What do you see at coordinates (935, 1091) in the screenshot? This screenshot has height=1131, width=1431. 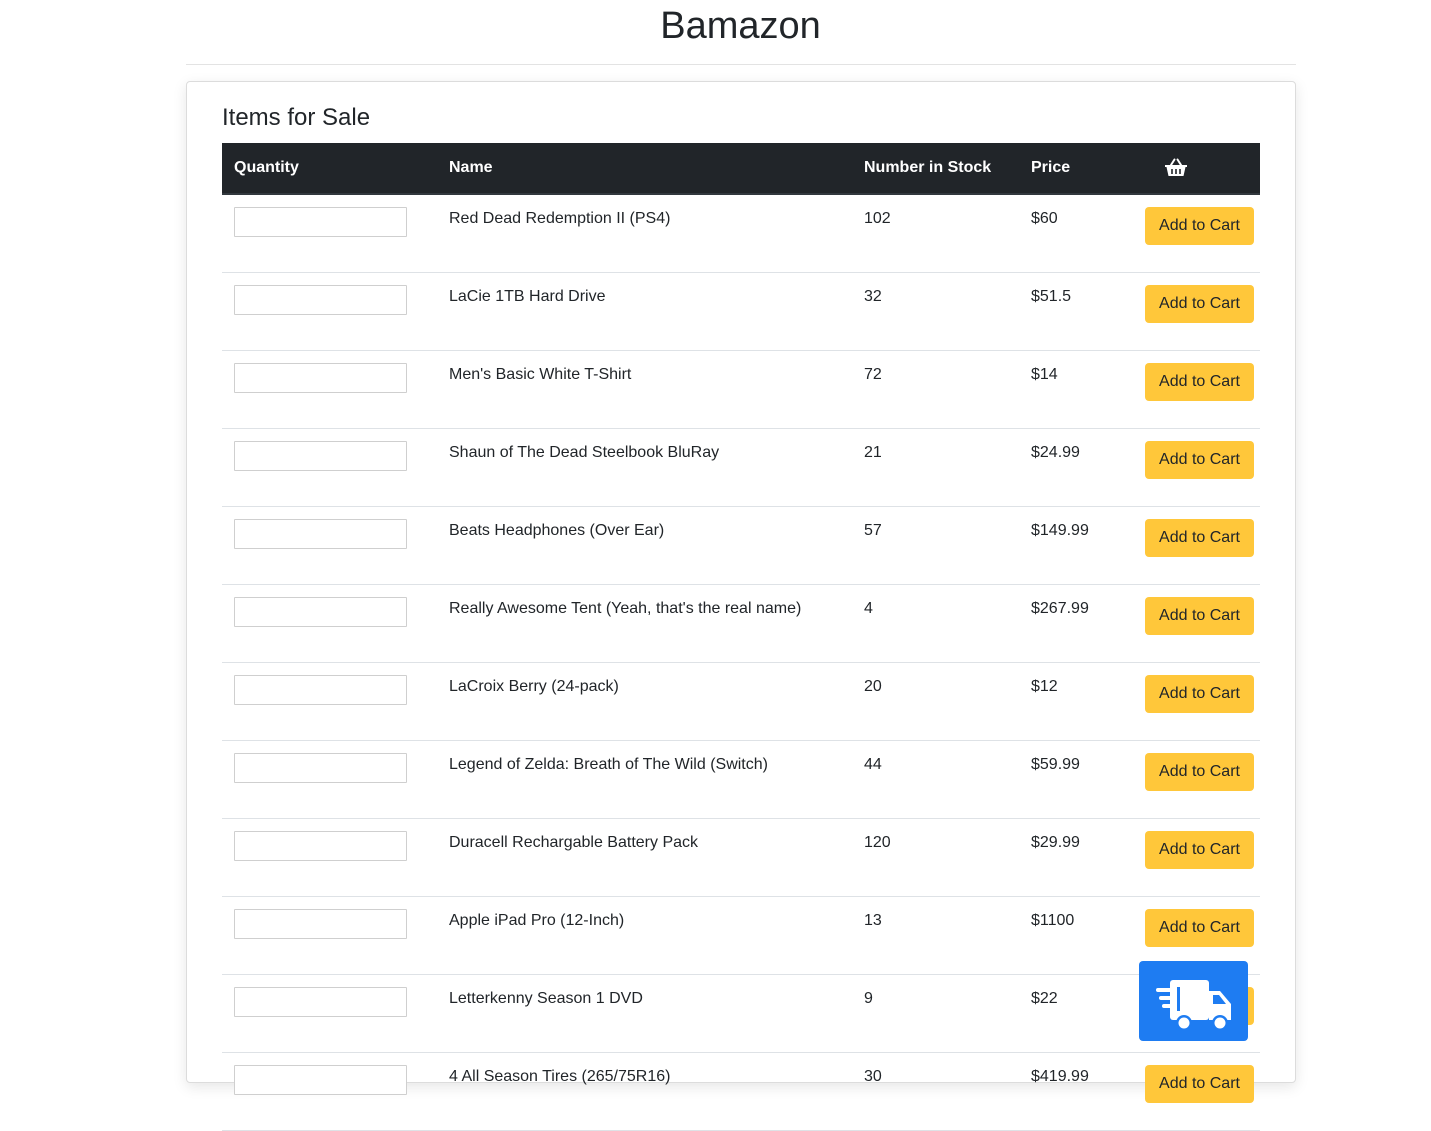 I see `item-stock: 30` at bounding box center [935, 1091].